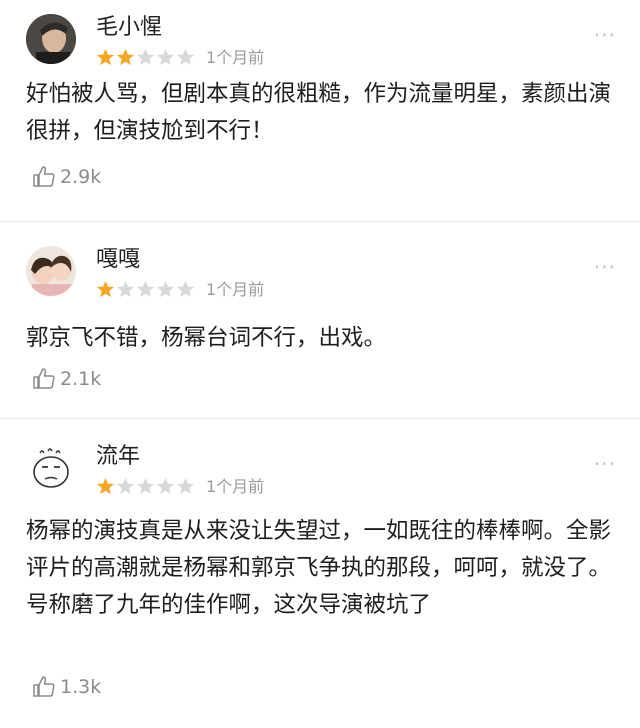  Describe the element at coordinates (118, 457) in the screenshot. I see `username: 流年` at that location.